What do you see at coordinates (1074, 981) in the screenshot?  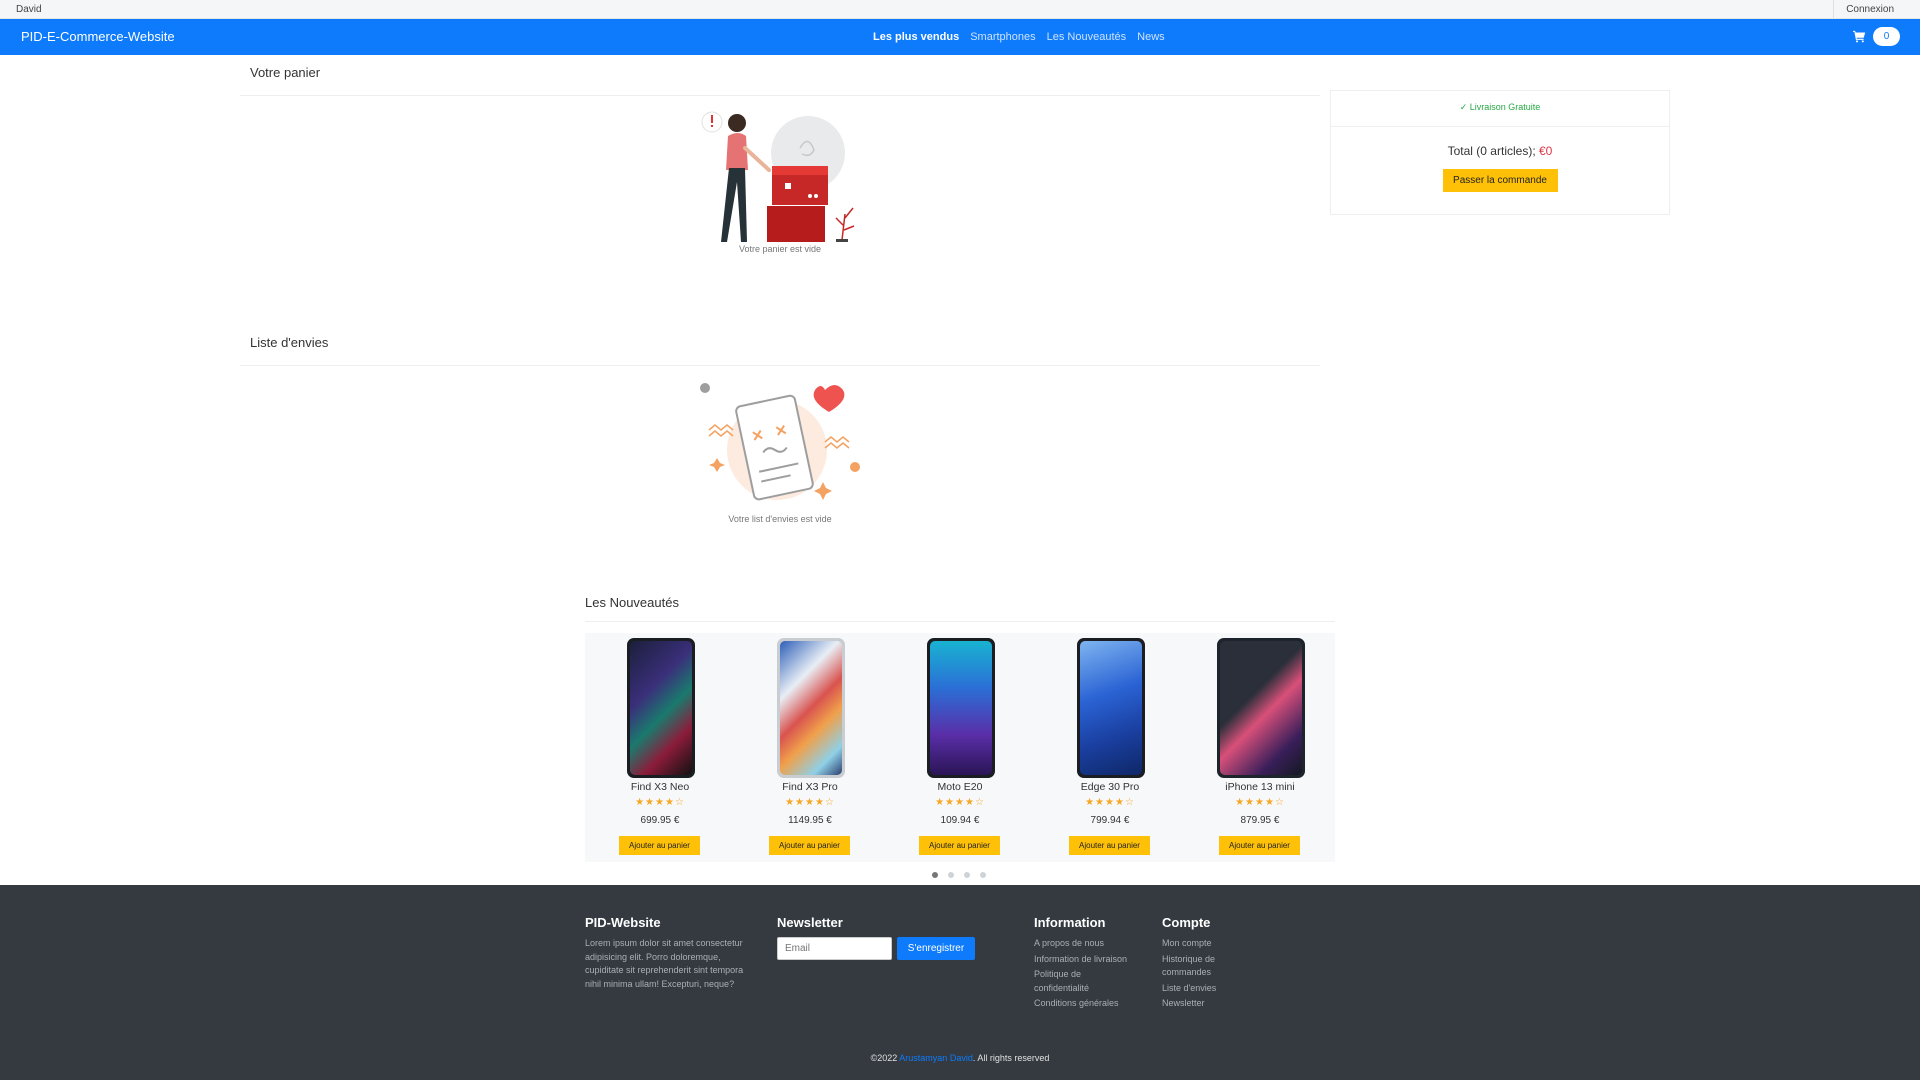 I see `footer-link-privacy: Politique de confidentialité` at bounding box center [1074, 981].